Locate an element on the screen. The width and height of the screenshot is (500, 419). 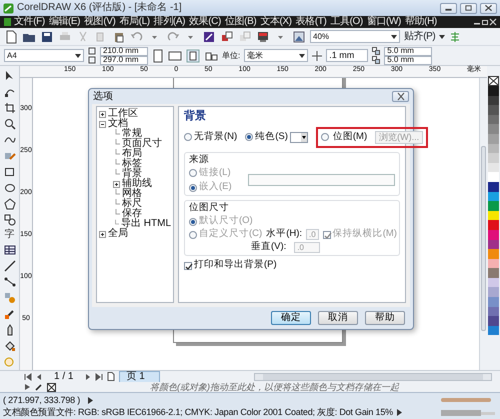
menu-item: 位图(B) is located at coordinates (240, 22).